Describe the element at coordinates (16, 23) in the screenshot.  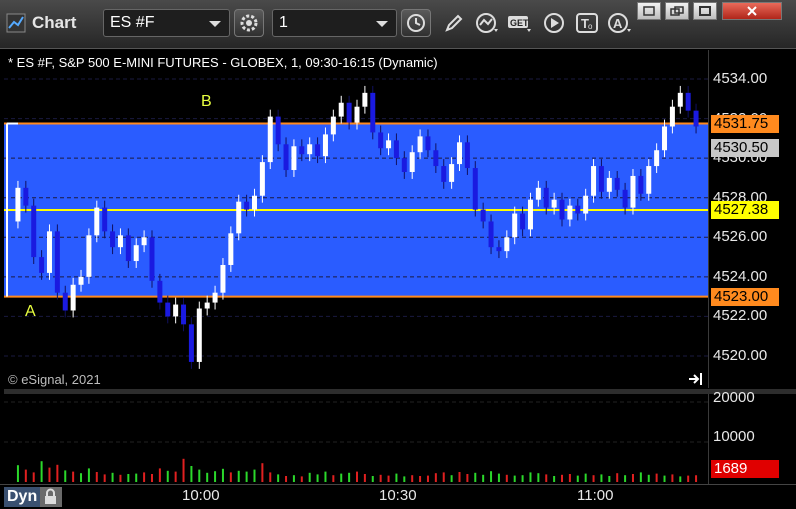
I see `chart-icon` at that location.